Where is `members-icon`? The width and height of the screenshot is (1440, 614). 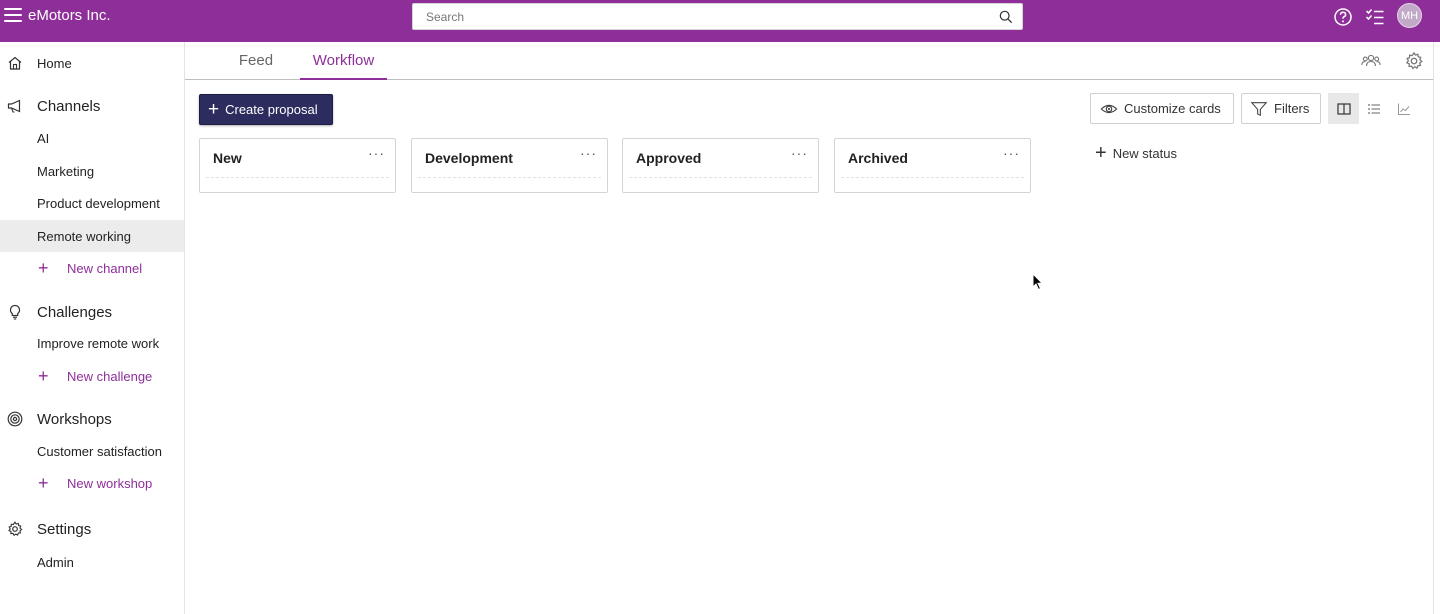 members-icon is located at coordinates (1371, 61).